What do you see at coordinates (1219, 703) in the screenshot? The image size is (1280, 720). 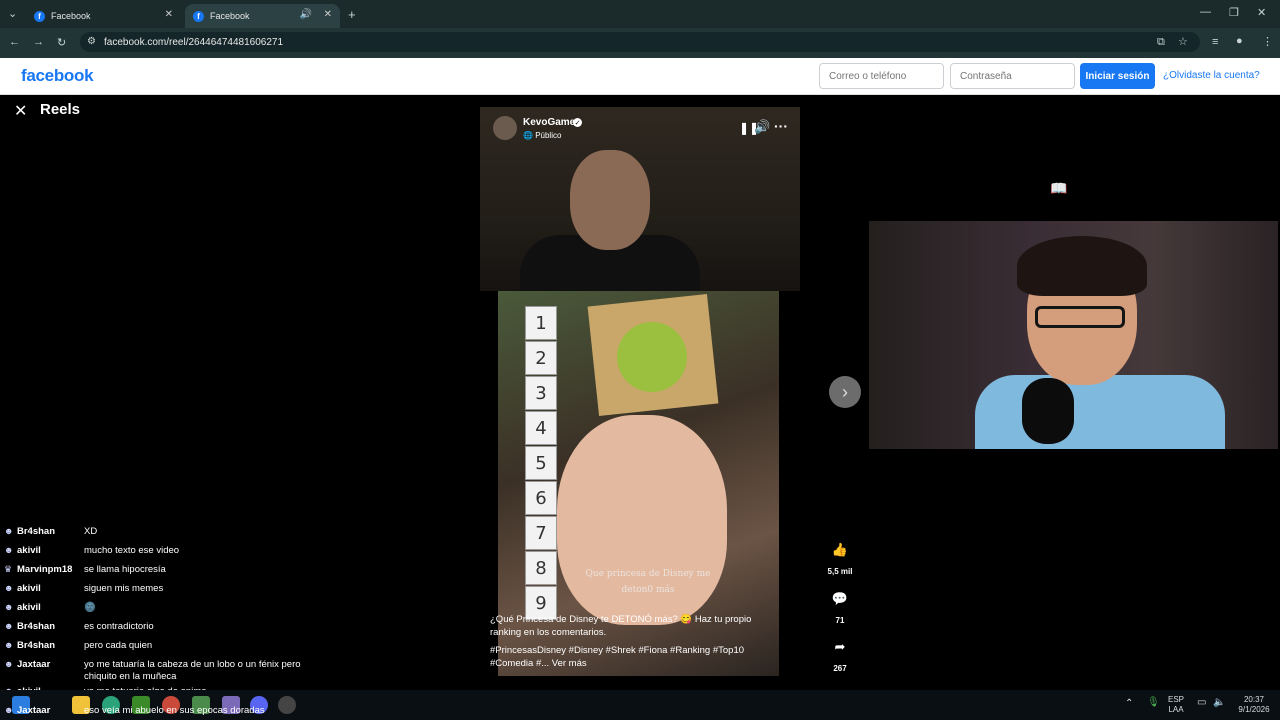 I see `volume-tray-icon: 🔈` at bounding box center [1219, 703].